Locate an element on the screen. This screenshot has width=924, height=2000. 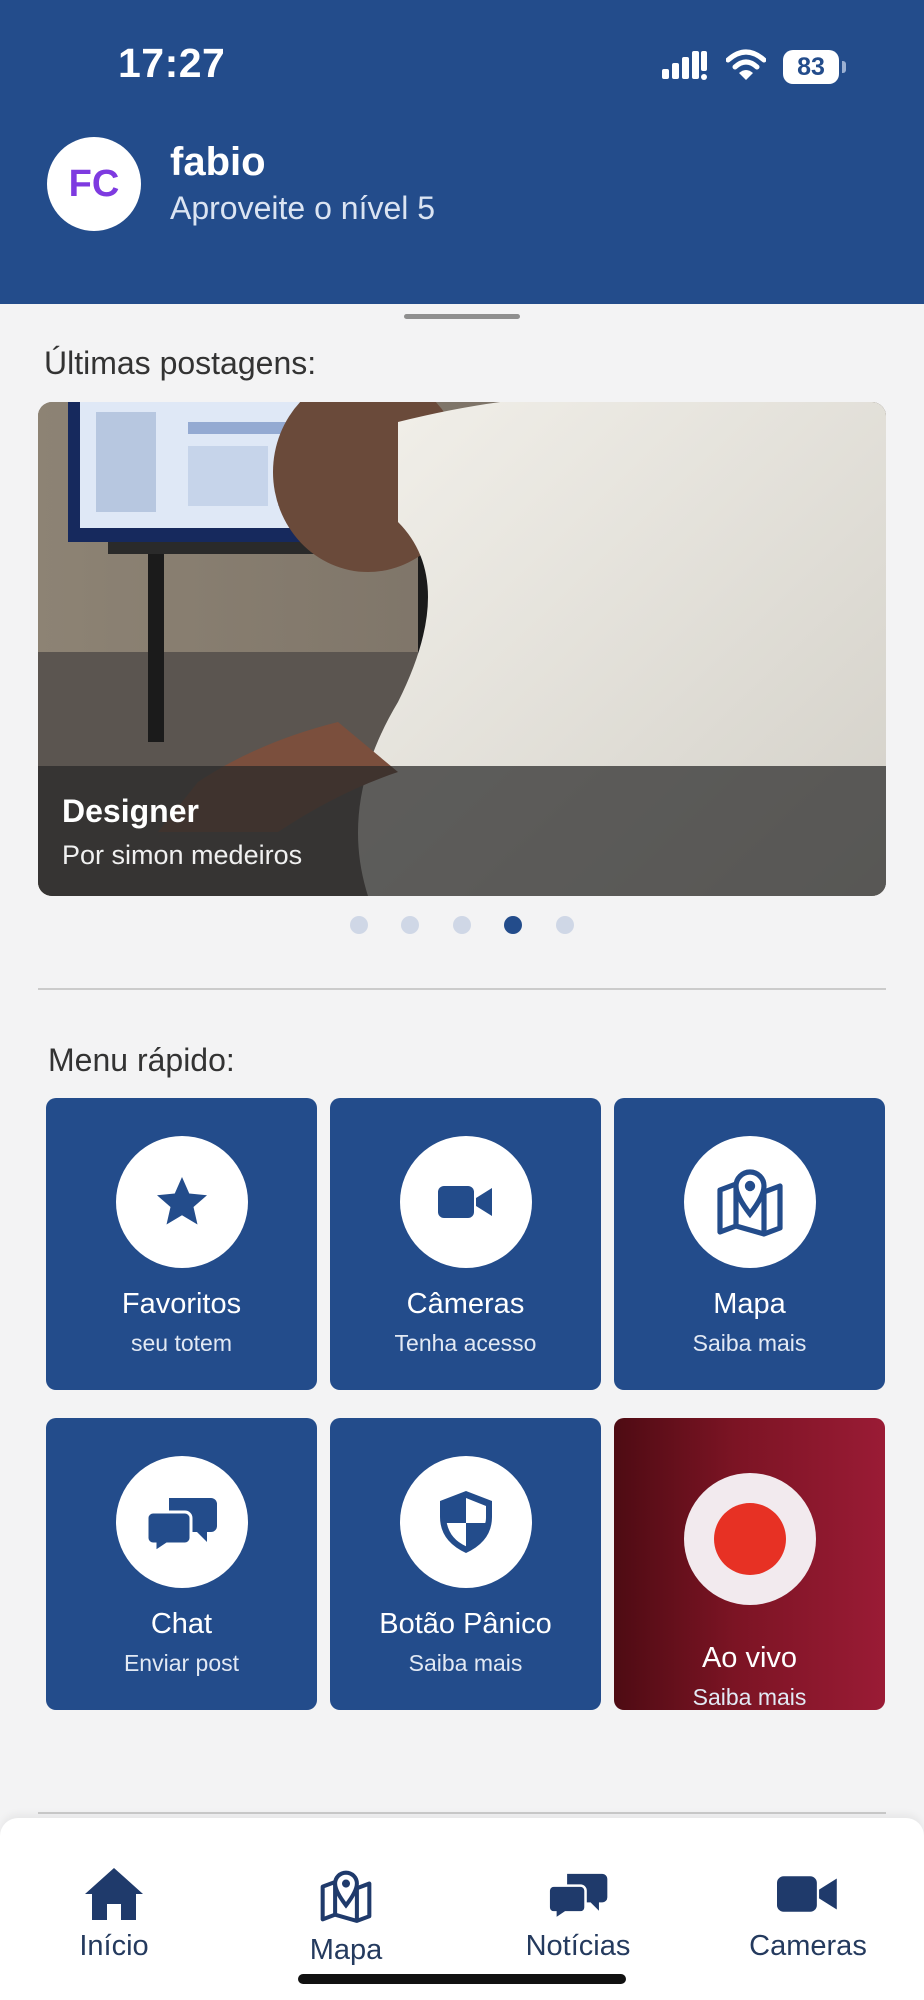
quick-menu-live: Ao vivo Saiba mais is located at coordinates (749, 1564).